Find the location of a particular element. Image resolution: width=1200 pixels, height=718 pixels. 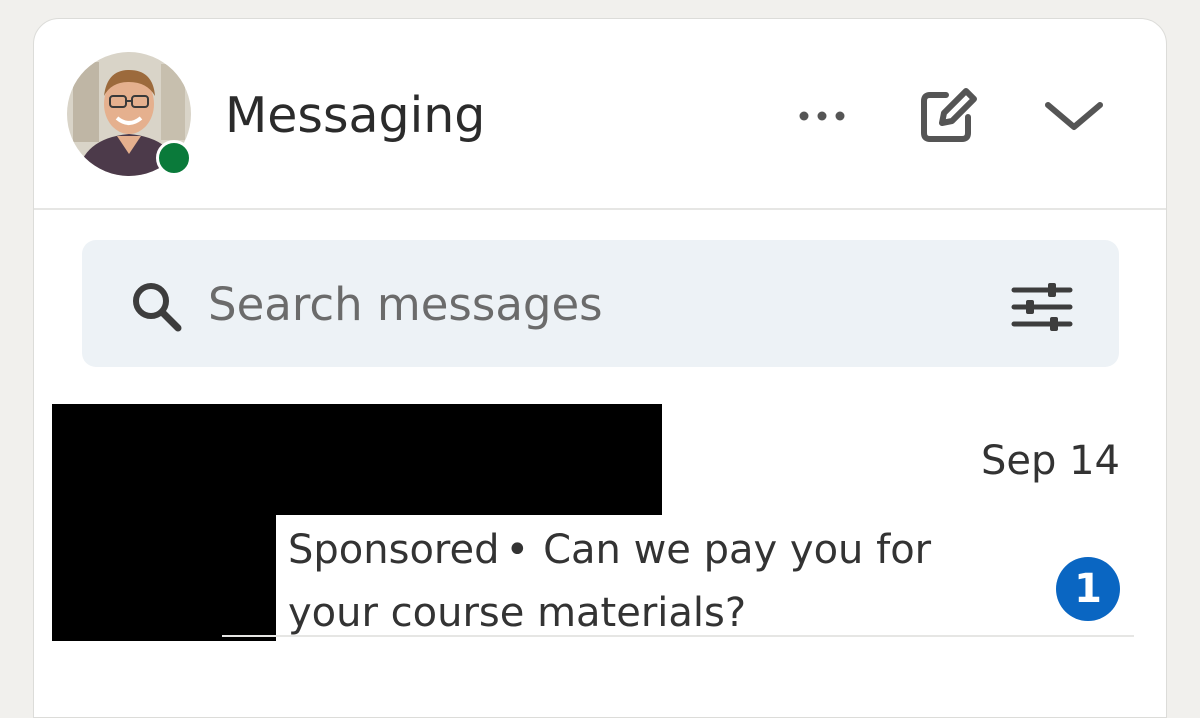

chevron-down-icon is located at coordinates (1074, 116).